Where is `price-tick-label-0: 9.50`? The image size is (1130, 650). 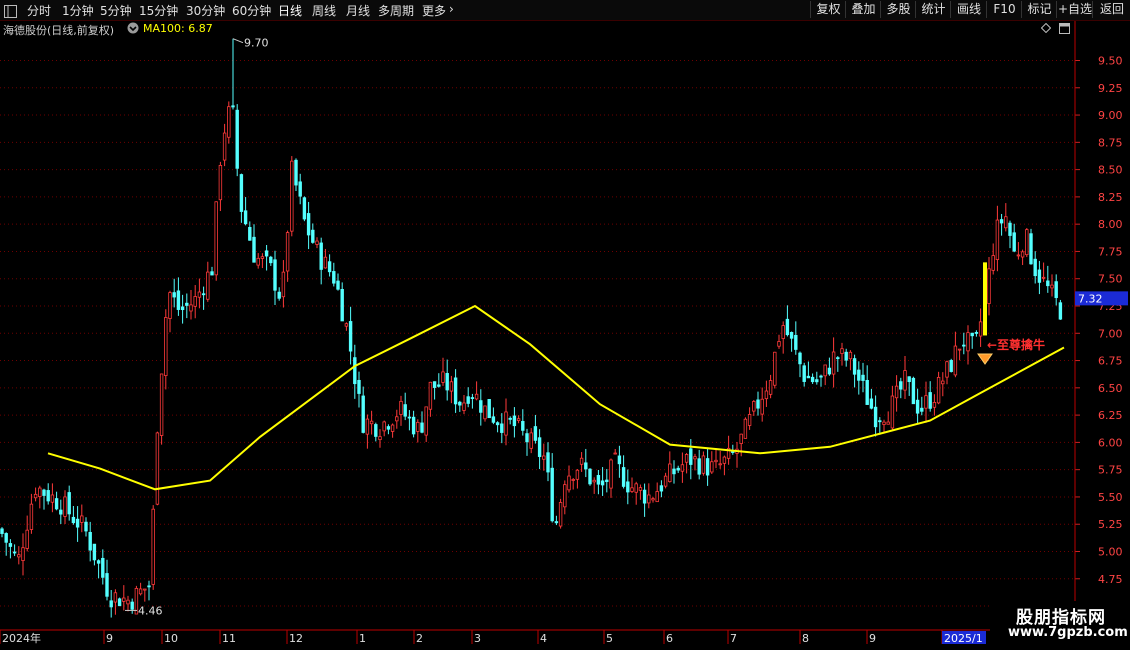 price-tick-label-0: 9.50 is located at coordinates (1110, 61).